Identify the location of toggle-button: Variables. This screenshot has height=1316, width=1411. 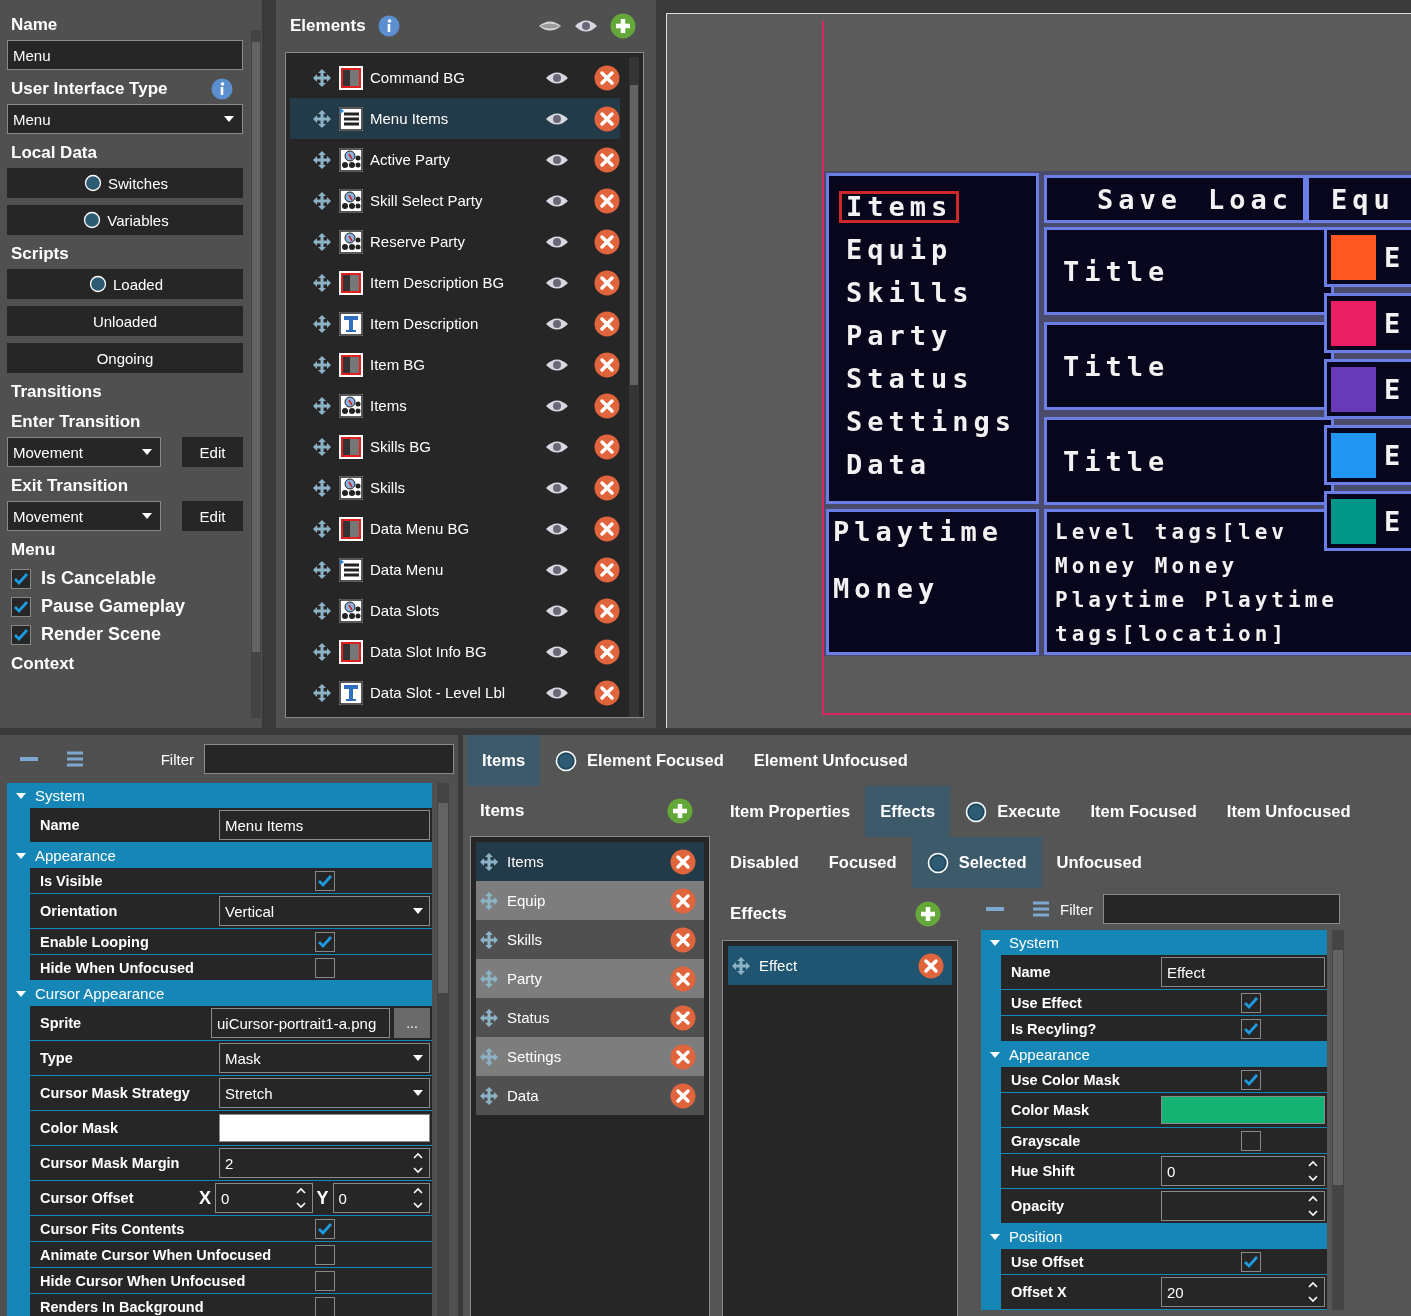
(125, 220).